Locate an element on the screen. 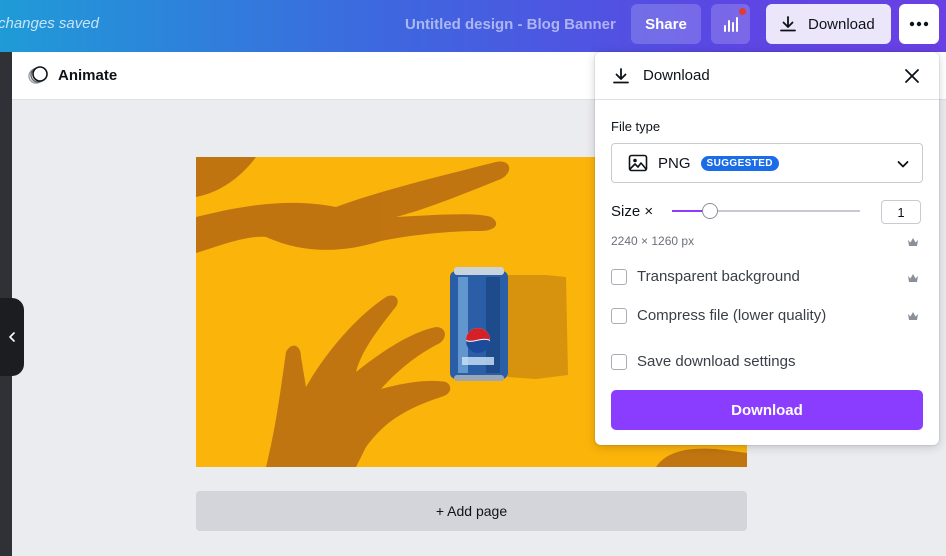  option-save-settings: Save download settings is located at coordinates (703, 361).